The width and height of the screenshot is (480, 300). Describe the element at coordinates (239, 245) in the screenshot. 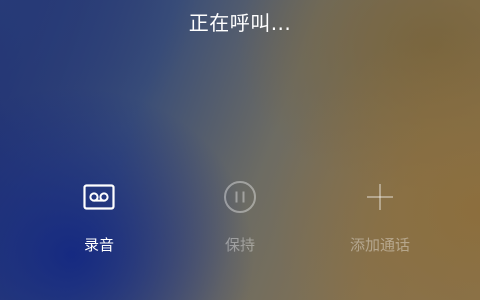

I see `hold-label: 保持` at that location.